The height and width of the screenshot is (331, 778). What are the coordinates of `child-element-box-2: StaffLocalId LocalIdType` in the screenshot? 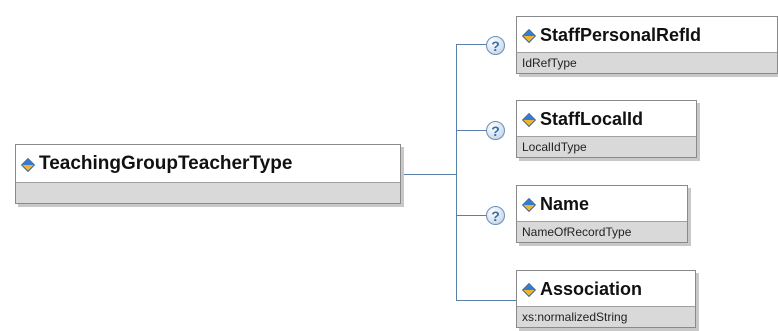 It's located at (606, 129).